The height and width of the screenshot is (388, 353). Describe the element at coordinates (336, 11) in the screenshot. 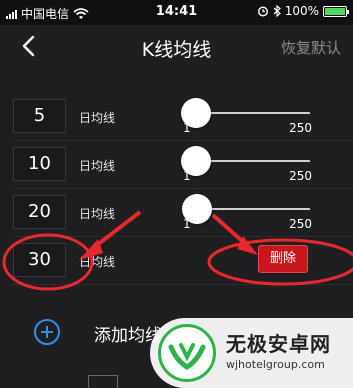

I see `battery-icon` at that location.